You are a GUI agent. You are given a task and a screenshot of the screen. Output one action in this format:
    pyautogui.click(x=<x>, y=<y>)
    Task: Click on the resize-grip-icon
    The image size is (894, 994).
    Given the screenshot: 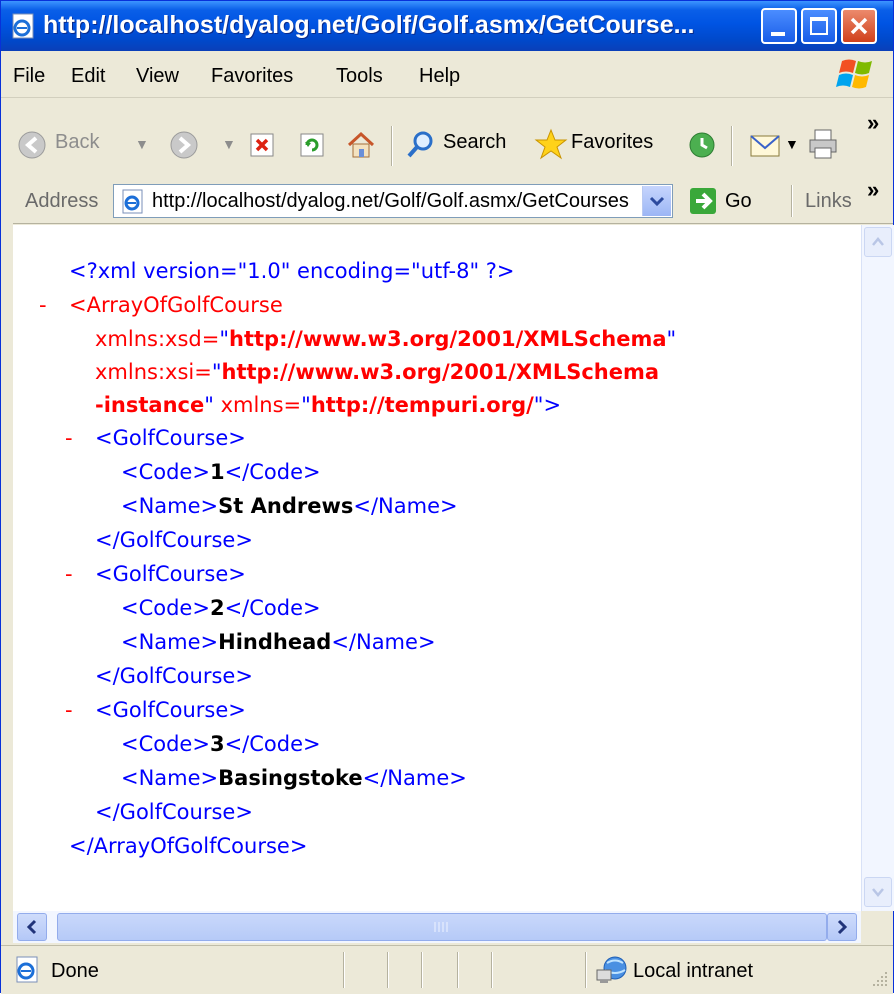 What is the action you would take?
    pyautogui.click(x=880, y=979)
    